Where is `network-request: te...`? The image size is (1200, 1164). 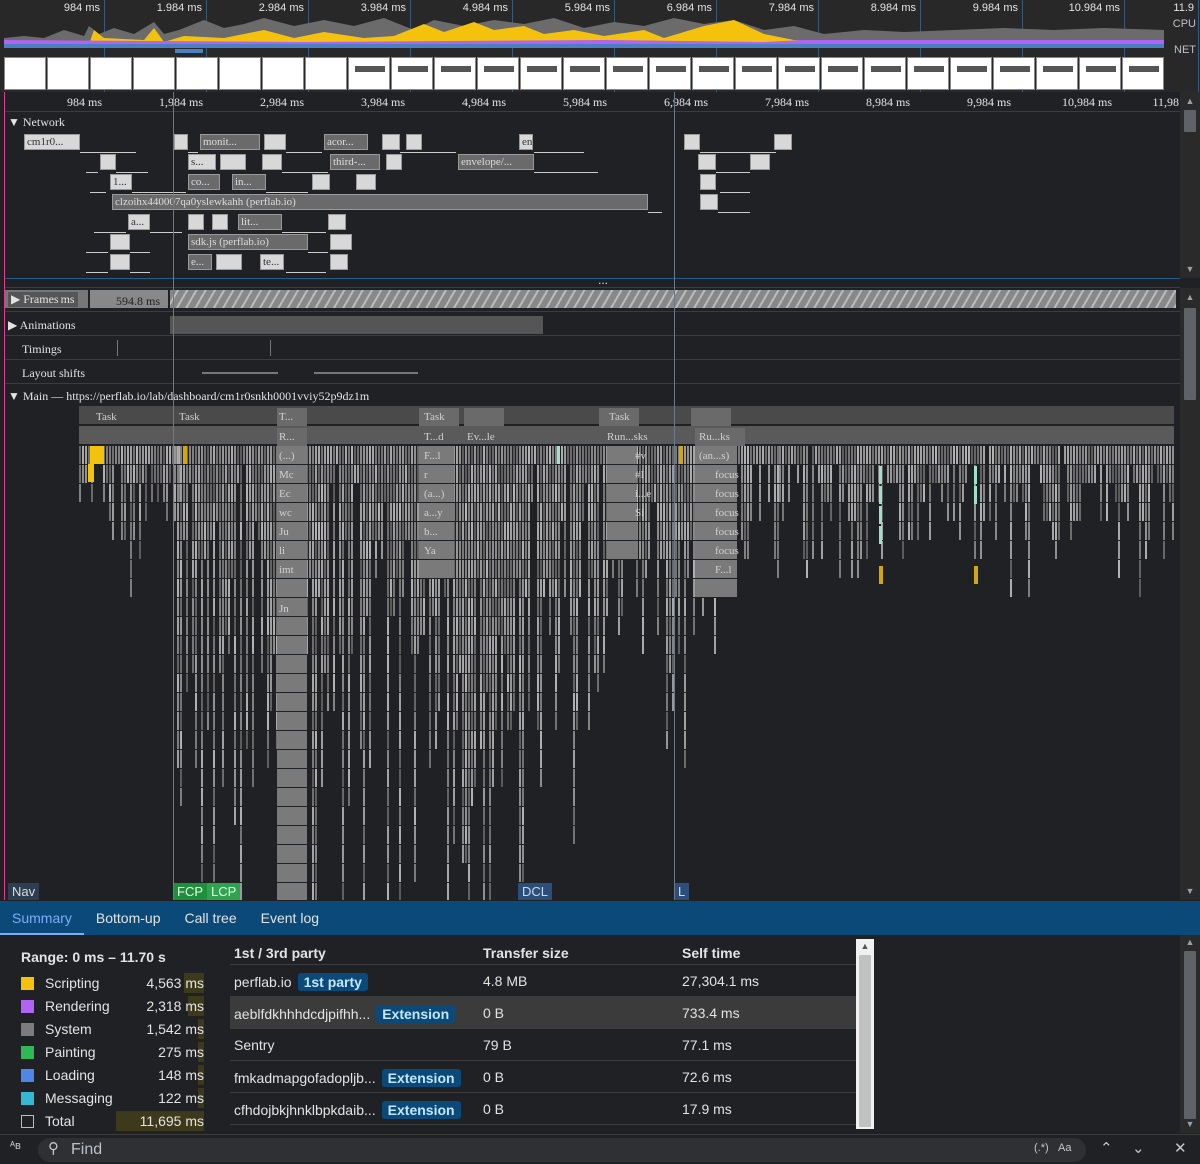 network-request: te... is located at coordinates (272, 262).